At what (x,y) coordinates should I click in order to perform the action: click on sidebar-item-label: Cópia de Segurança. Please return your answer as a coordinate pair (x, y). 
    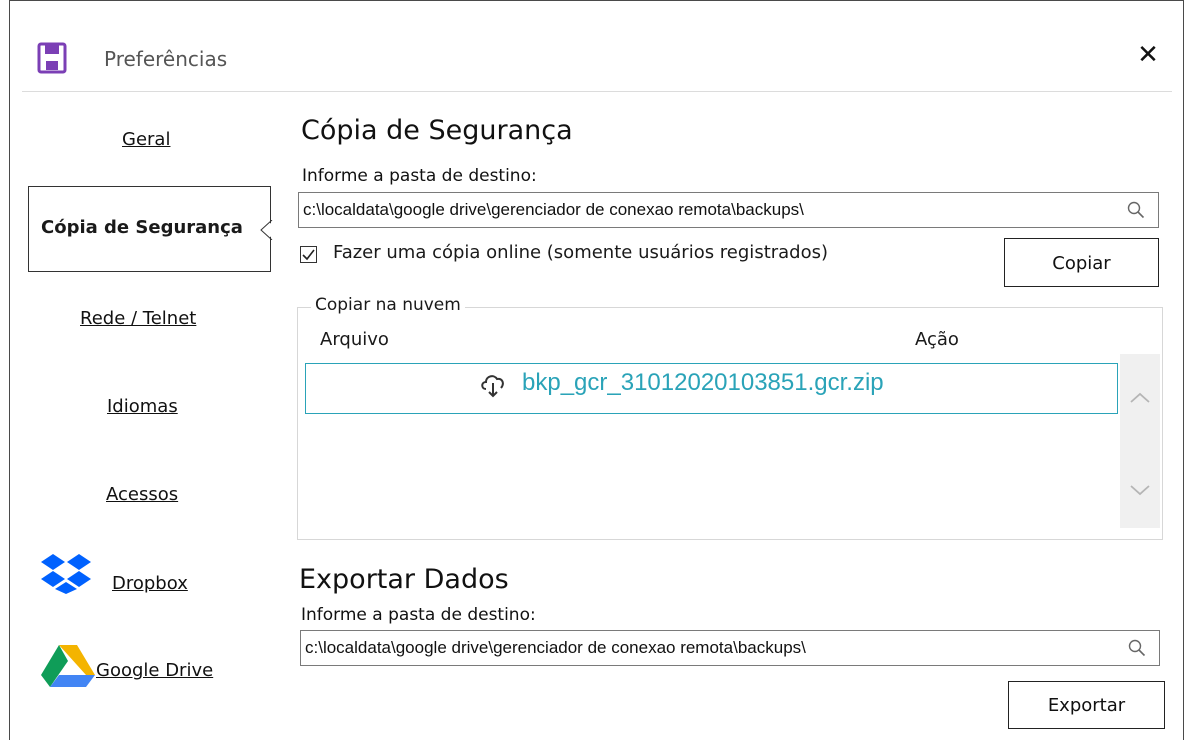
    Looking at the image, I should click on (142, 227).